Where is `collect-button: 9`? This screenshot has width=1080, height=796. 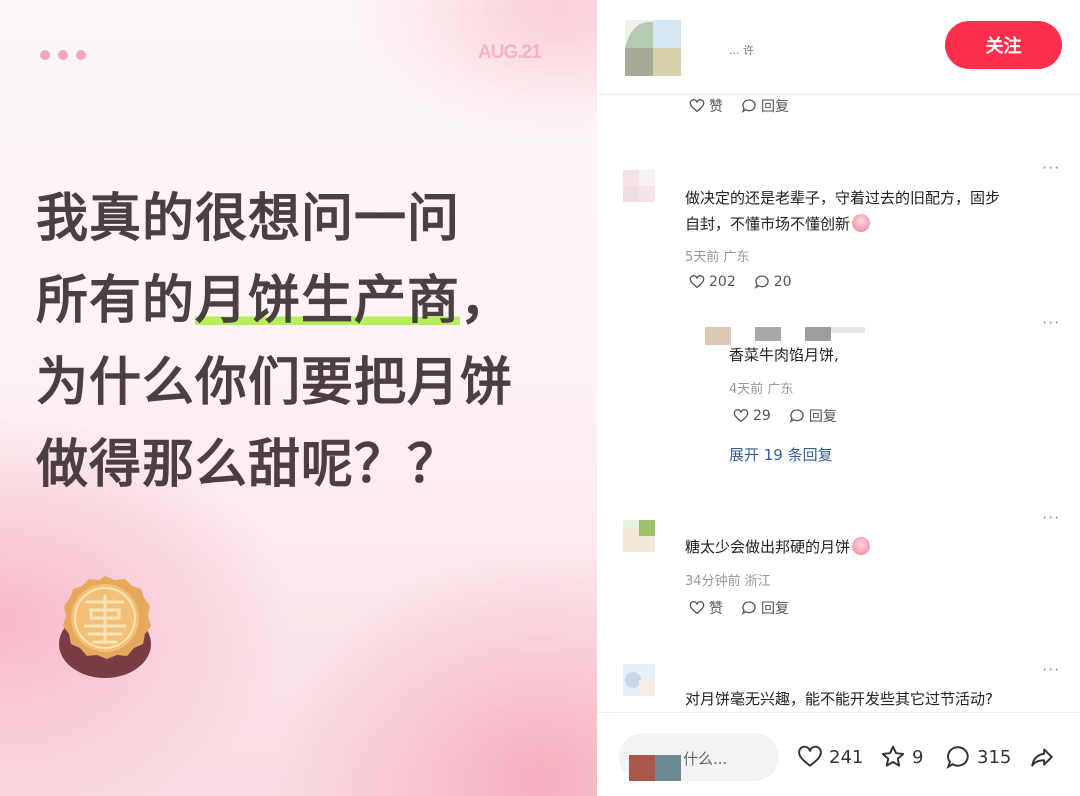 collect-button: 9 is located at coordinates (901, 757).